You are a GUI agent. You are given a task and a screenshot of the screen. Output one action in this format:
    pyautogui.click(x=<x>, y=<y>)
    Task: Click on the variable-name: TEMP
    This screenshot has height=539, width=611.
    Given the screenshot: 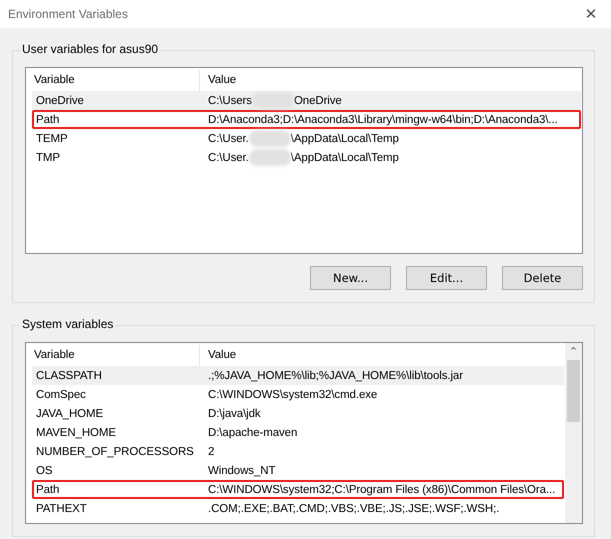 What is the action you would take?
    pyautogui.click(x=52, y=138)
    